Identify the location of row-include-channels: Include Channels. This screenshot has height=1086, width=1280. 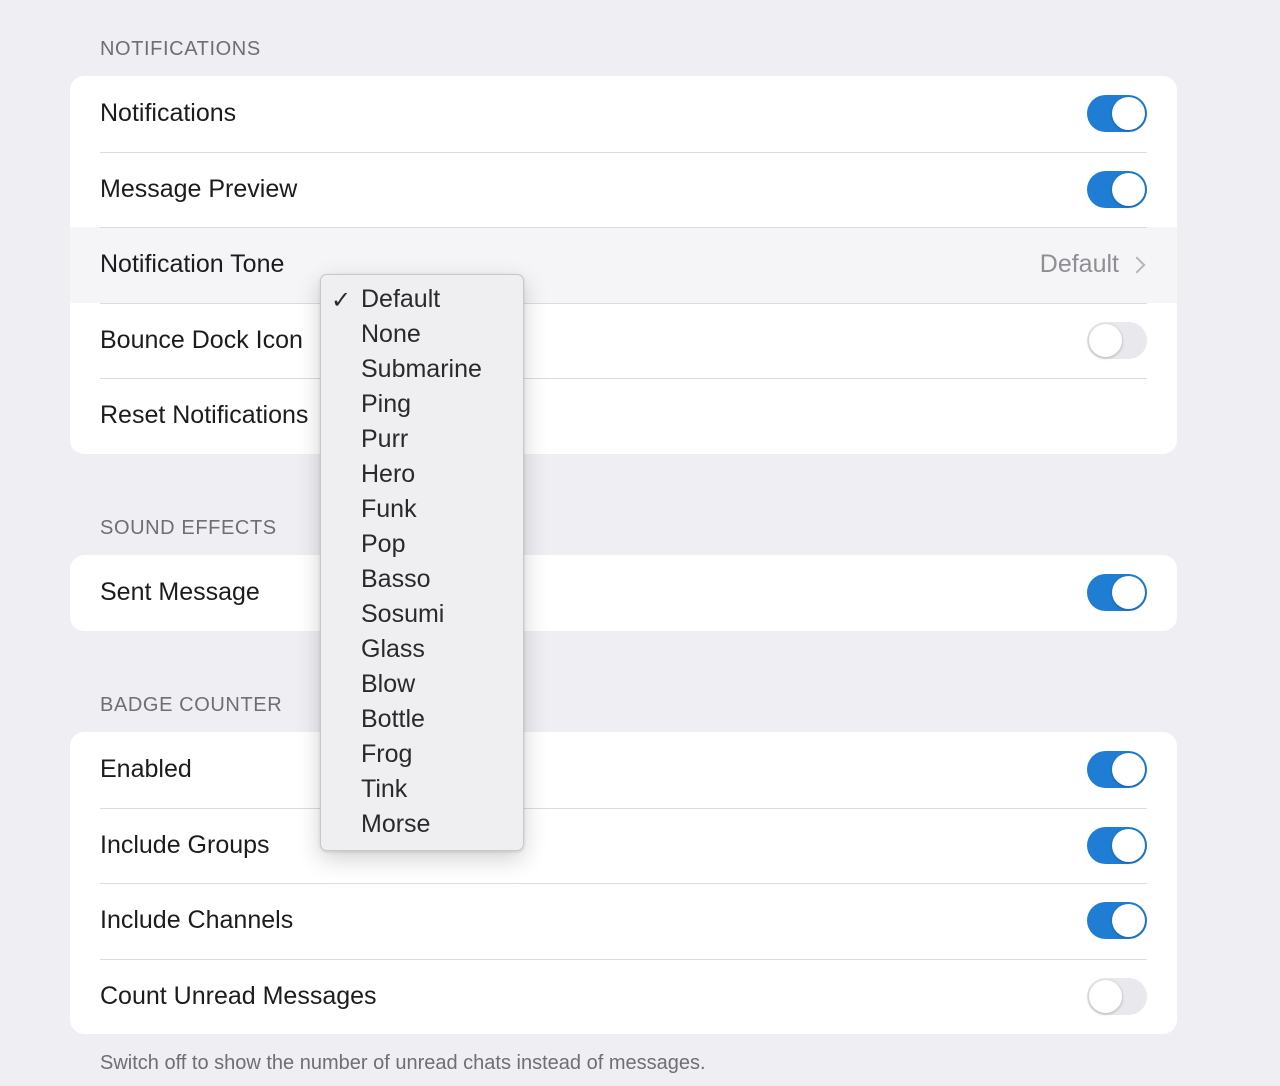
(623, 921).